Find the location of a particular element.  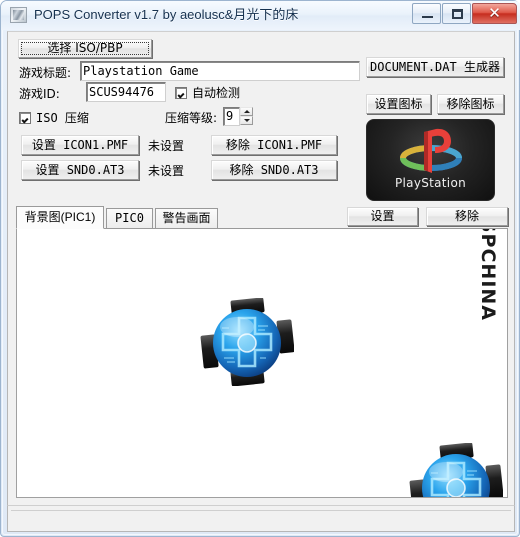

tab-set-button: 设置 is located at coordinates (382, 216).